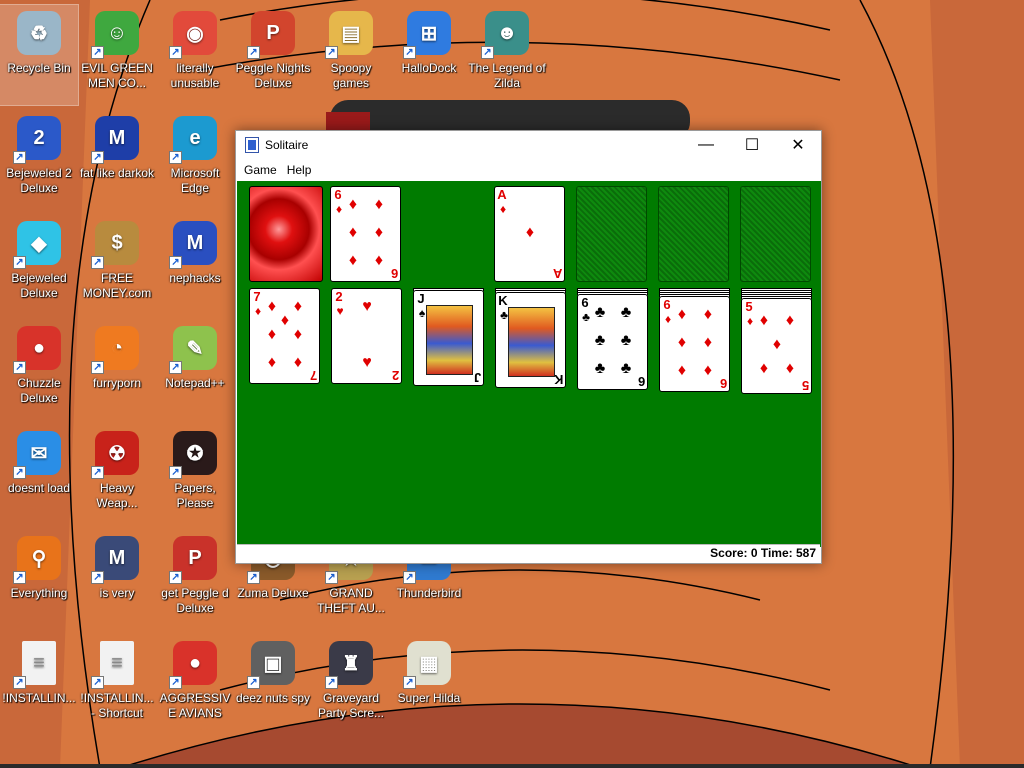 This screenshot has height=768, width=1024. What do you see at coordinates (195, 160) in the screenshot?
I see `desktop-shortcut: e ↗ Microsoft Edge` at bounding box center [195, 160].